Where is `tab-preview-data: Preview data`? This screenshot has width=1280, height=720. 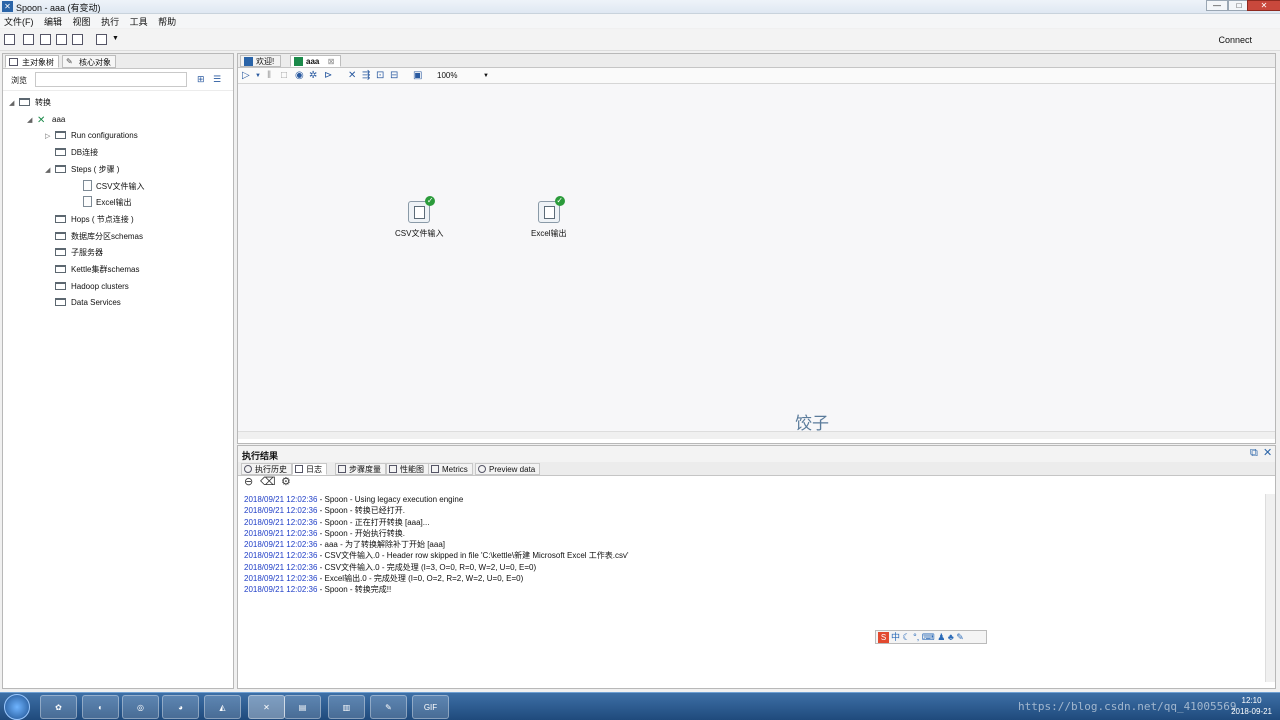
tab-preview-data: Preview data is located at coordinates (508, 469).